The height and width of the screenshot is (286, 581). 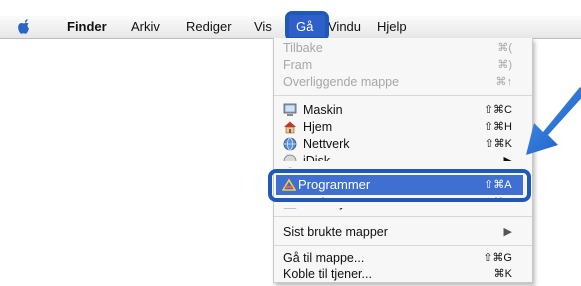 I want to click on menu-arkiv: Arkiv, so click(x=145, y=27).